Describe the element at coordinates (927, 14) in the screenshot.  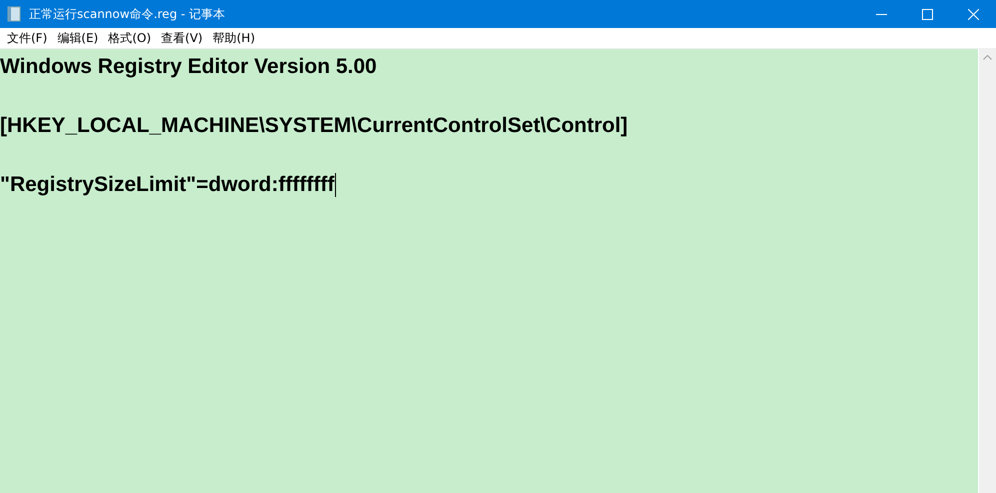
I see `maximize-icon` at that location.